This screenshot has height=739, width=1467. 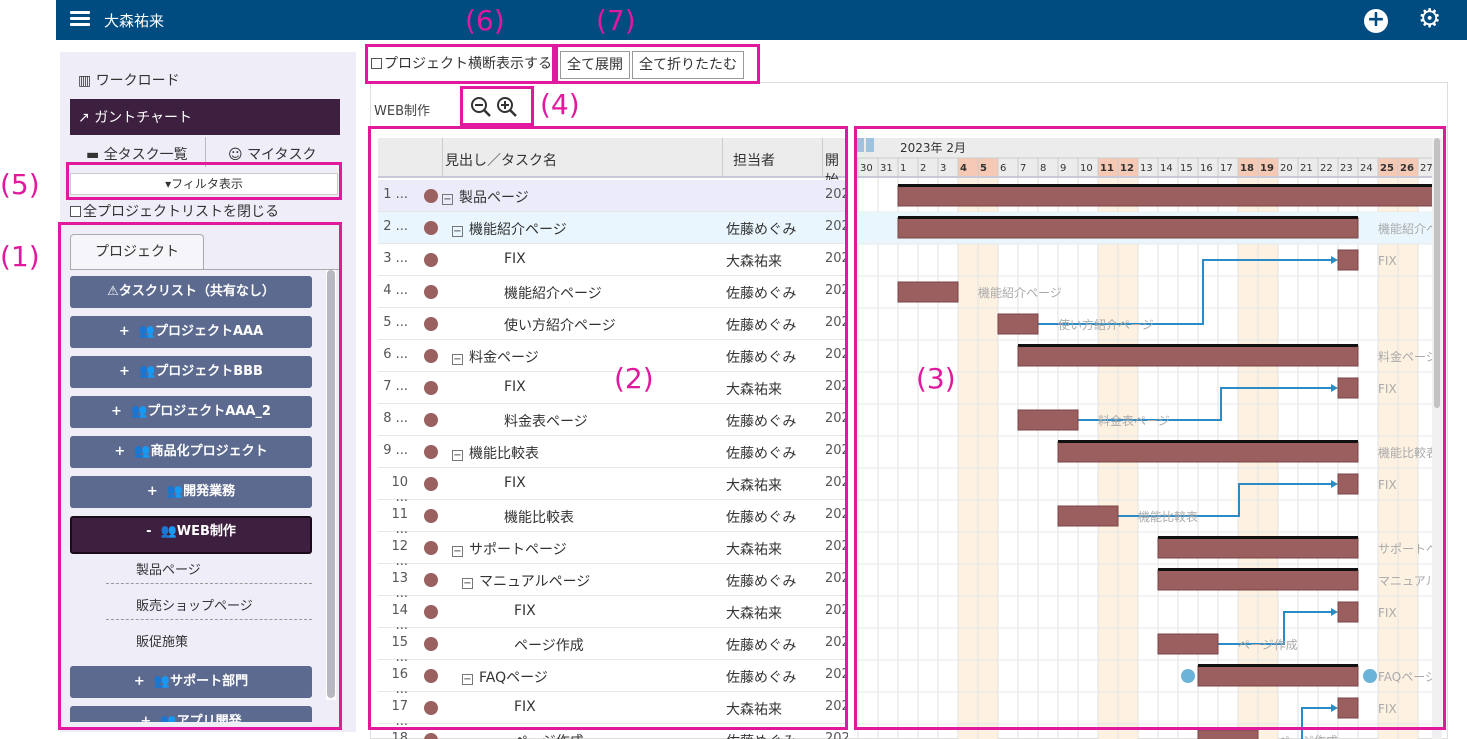 I want to click on annotation-label-5: (5), so click(x=20, y=184).